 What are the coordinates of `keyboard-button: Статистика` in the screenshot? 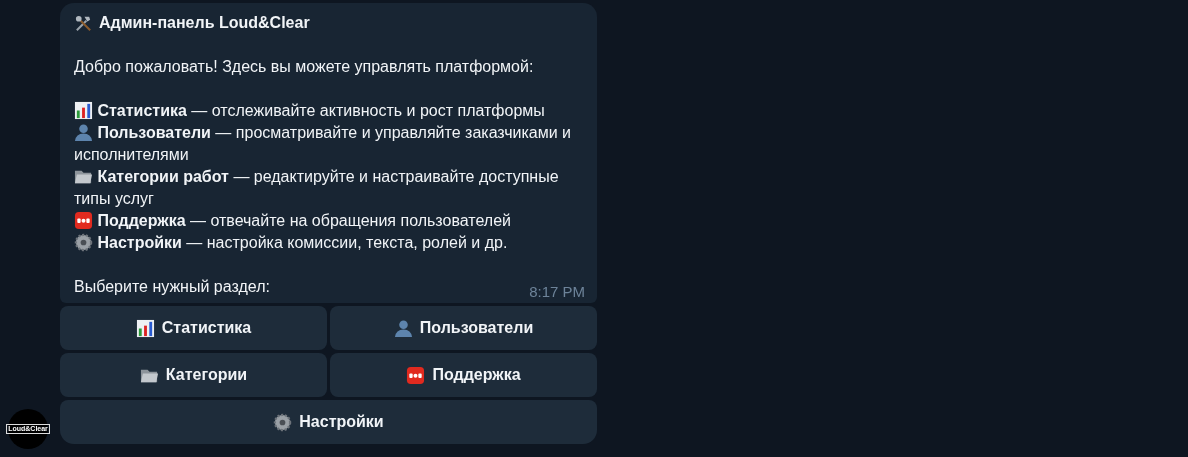 It's located at (193, 328).